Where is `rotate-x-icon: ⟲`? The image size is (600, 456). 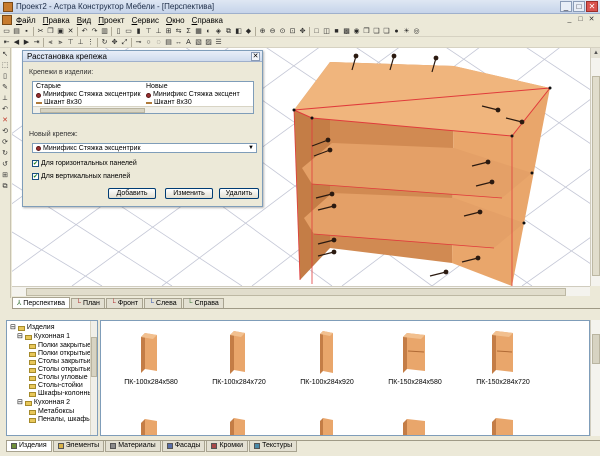 rotate-x-icon: ⟲ is located at coordinates (5, 132).